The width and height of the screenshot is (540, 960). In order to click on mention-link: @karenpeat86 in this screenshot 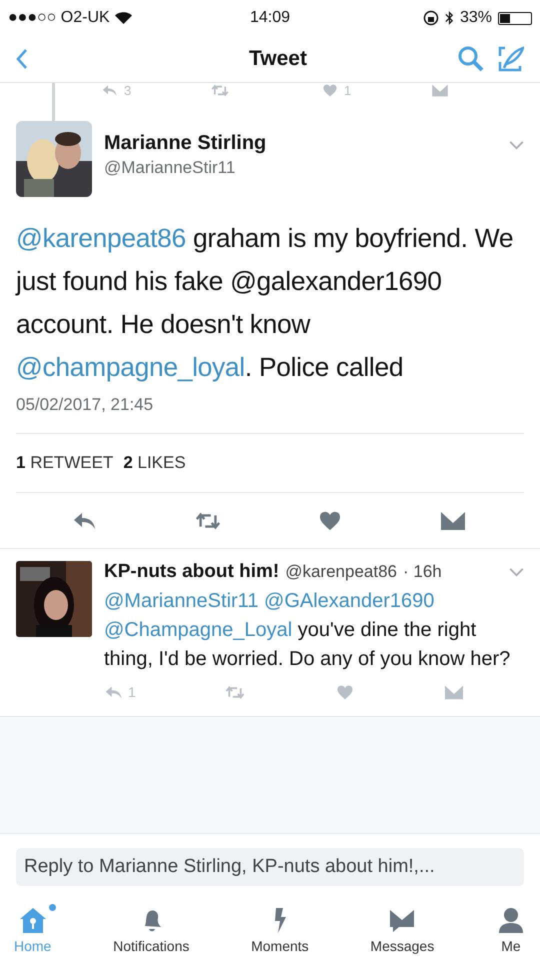, I will do `click(101, 238)`.